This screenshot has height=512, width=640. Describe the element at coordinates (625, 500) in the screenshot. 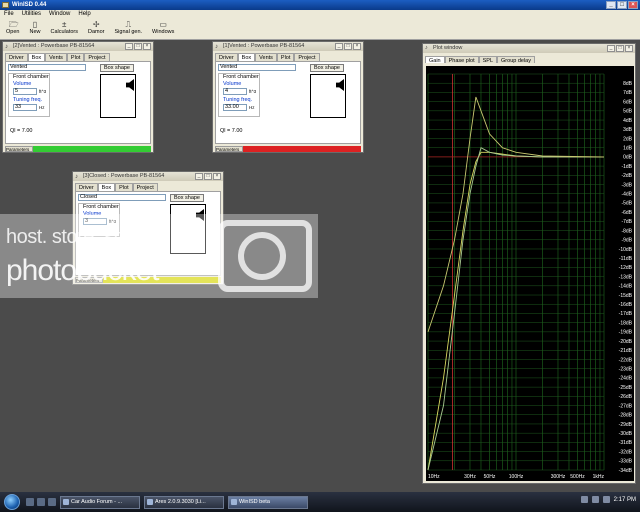

I see `clock: 2:17 PM` at that location.